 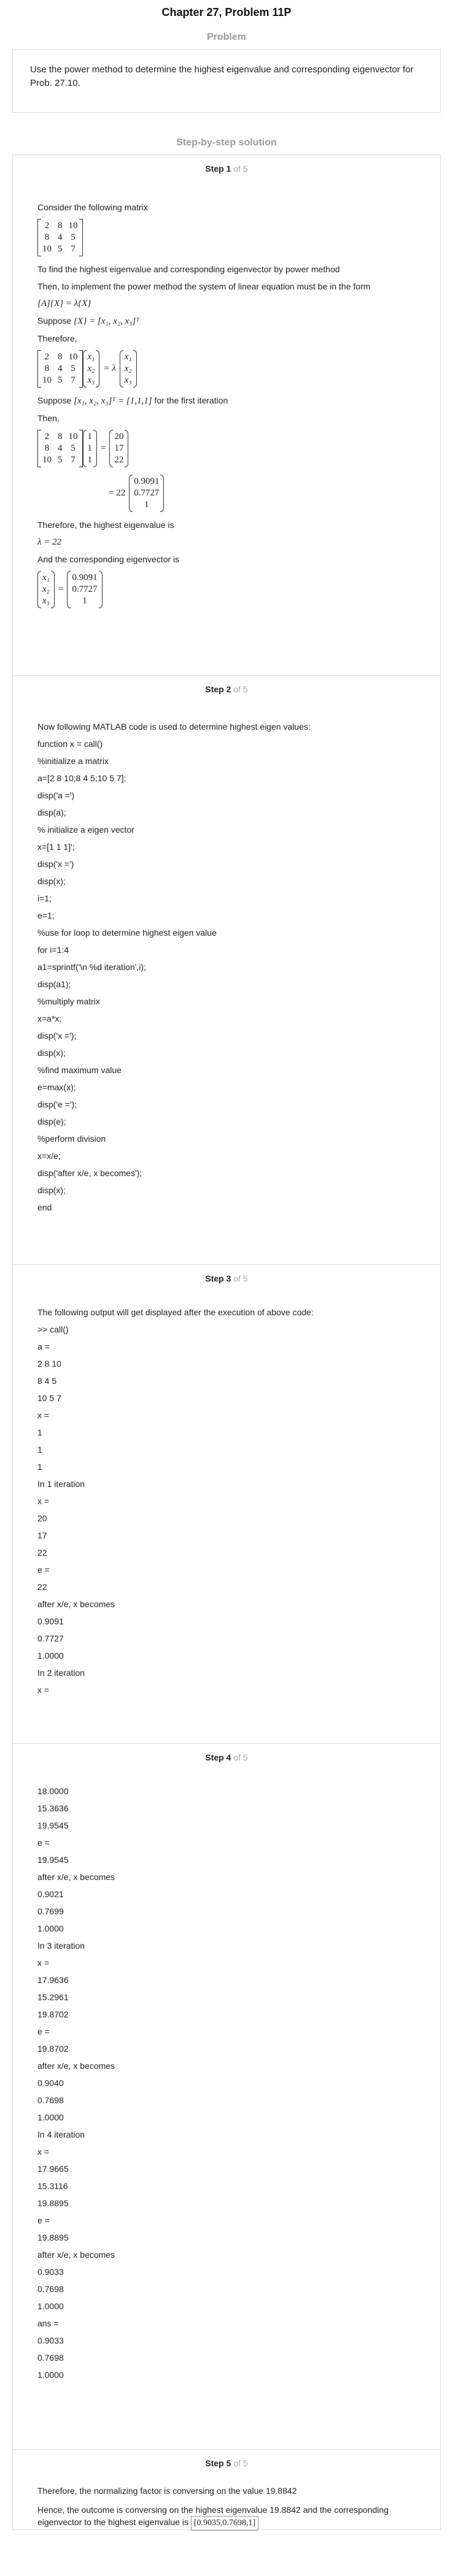 I want to click on matrix-a-display: 2 8 10 845 10 5 7, so click(x=226, y=237).